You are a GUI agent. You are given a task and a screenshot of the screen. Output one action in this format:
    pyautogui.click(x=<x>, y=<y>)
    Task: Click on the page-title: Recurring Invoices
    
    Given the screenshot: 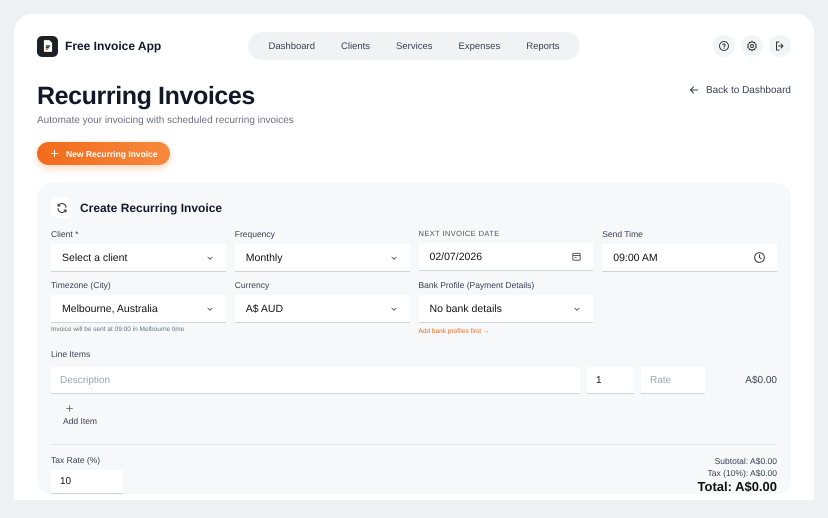 What is the action you would take?
    pyautogui.click(x=146, y=96)
    